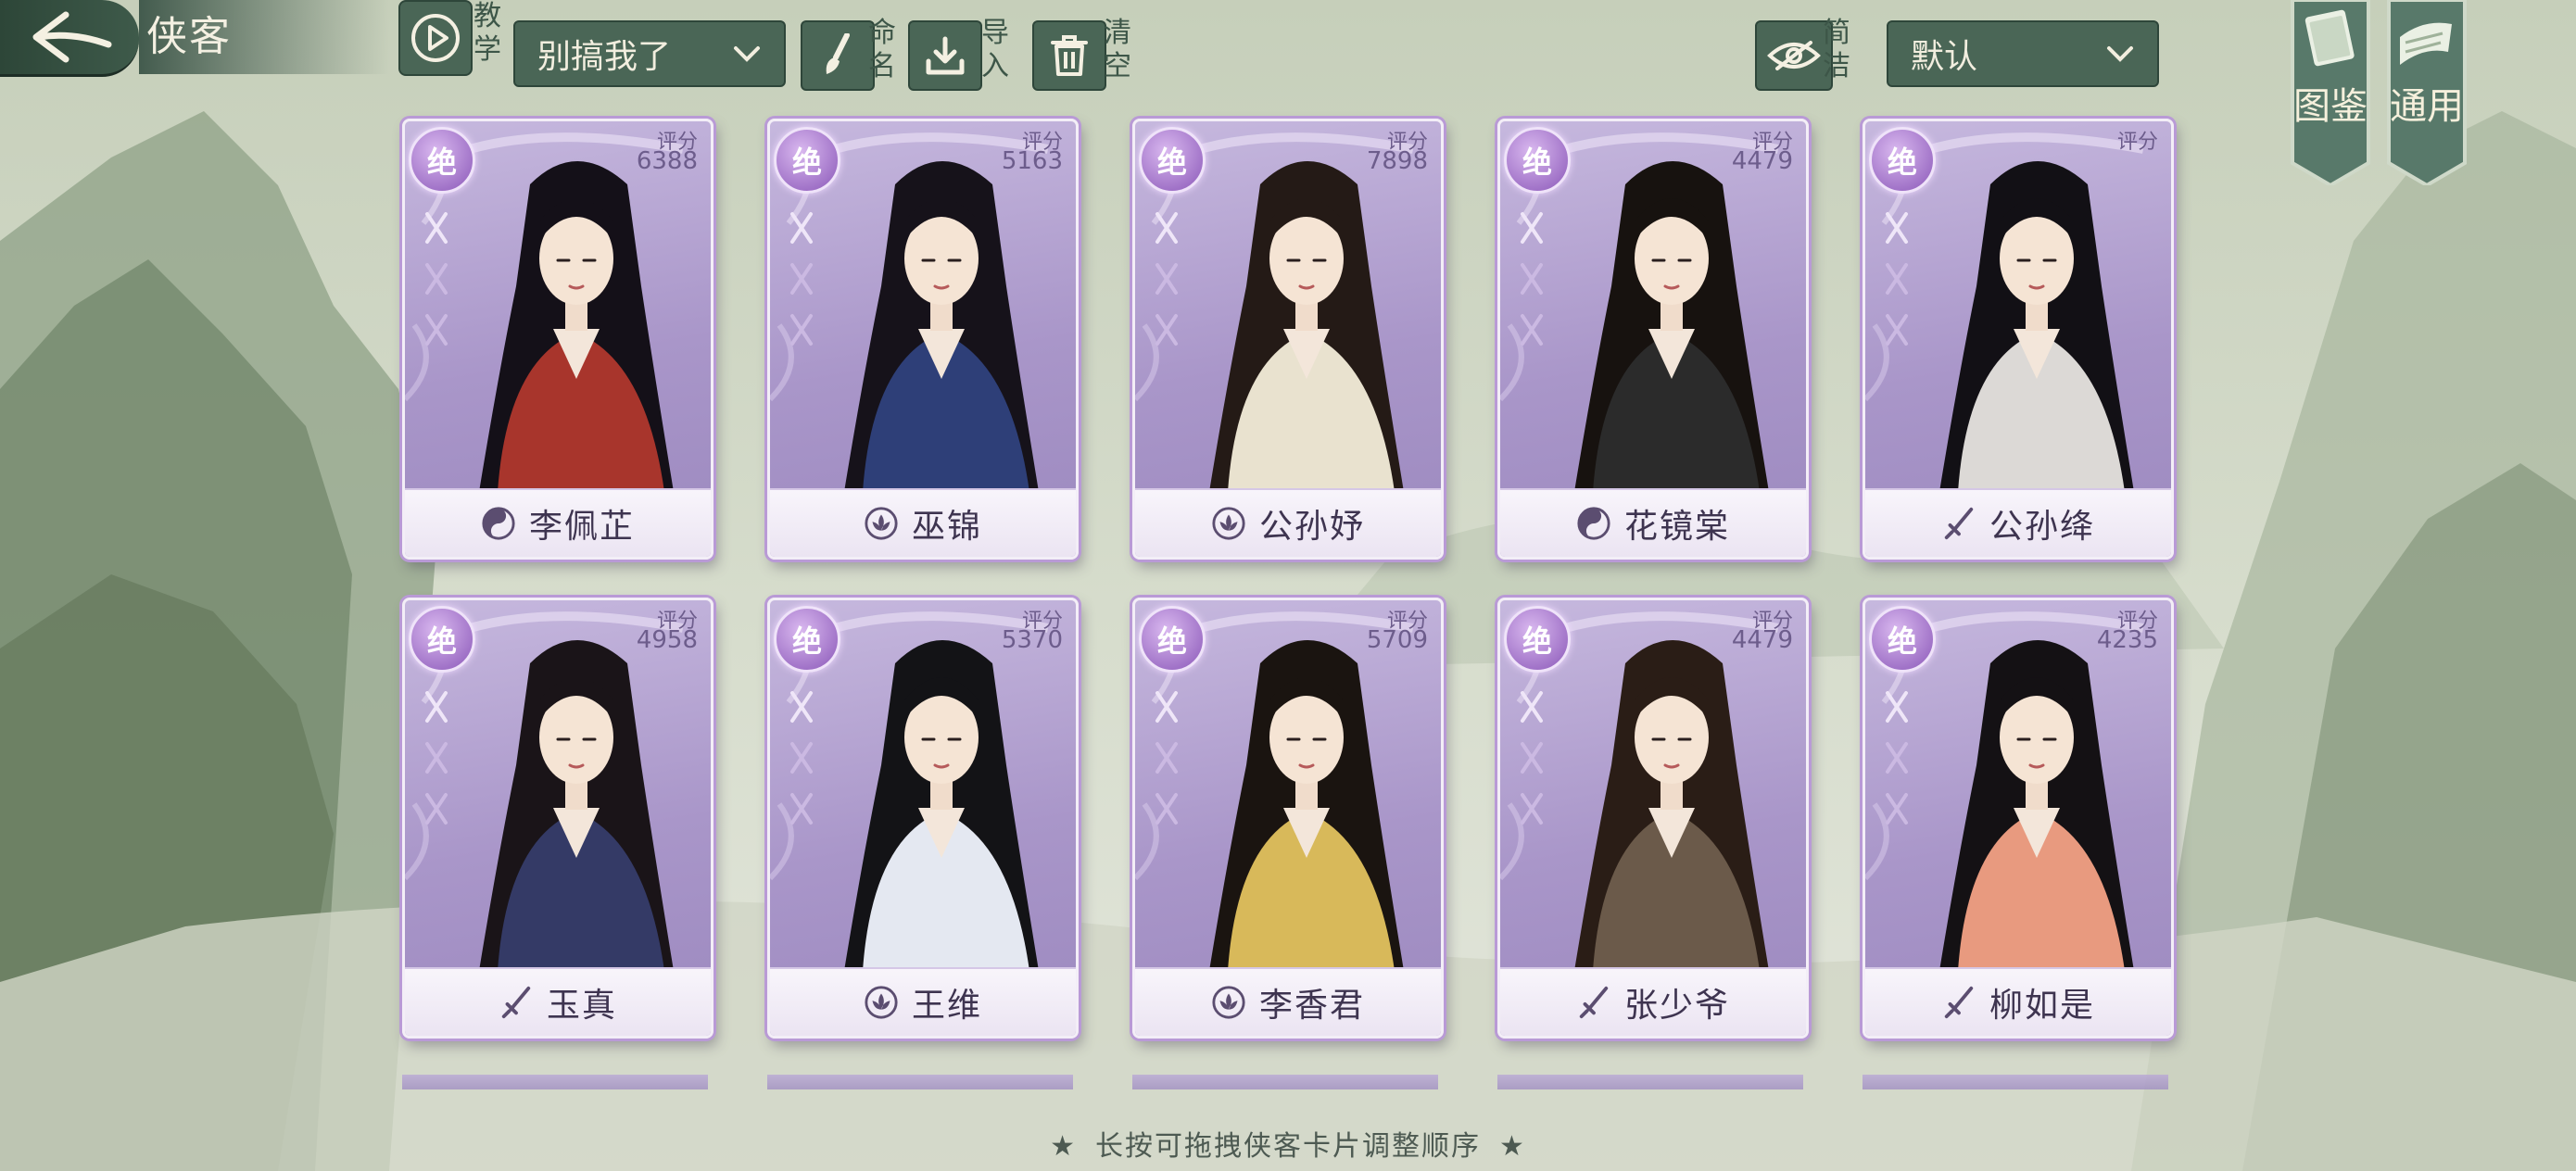  Describe the element at coordinates (923, 522) in the screenshot. I see `name-plate: 巫锦` at that location.